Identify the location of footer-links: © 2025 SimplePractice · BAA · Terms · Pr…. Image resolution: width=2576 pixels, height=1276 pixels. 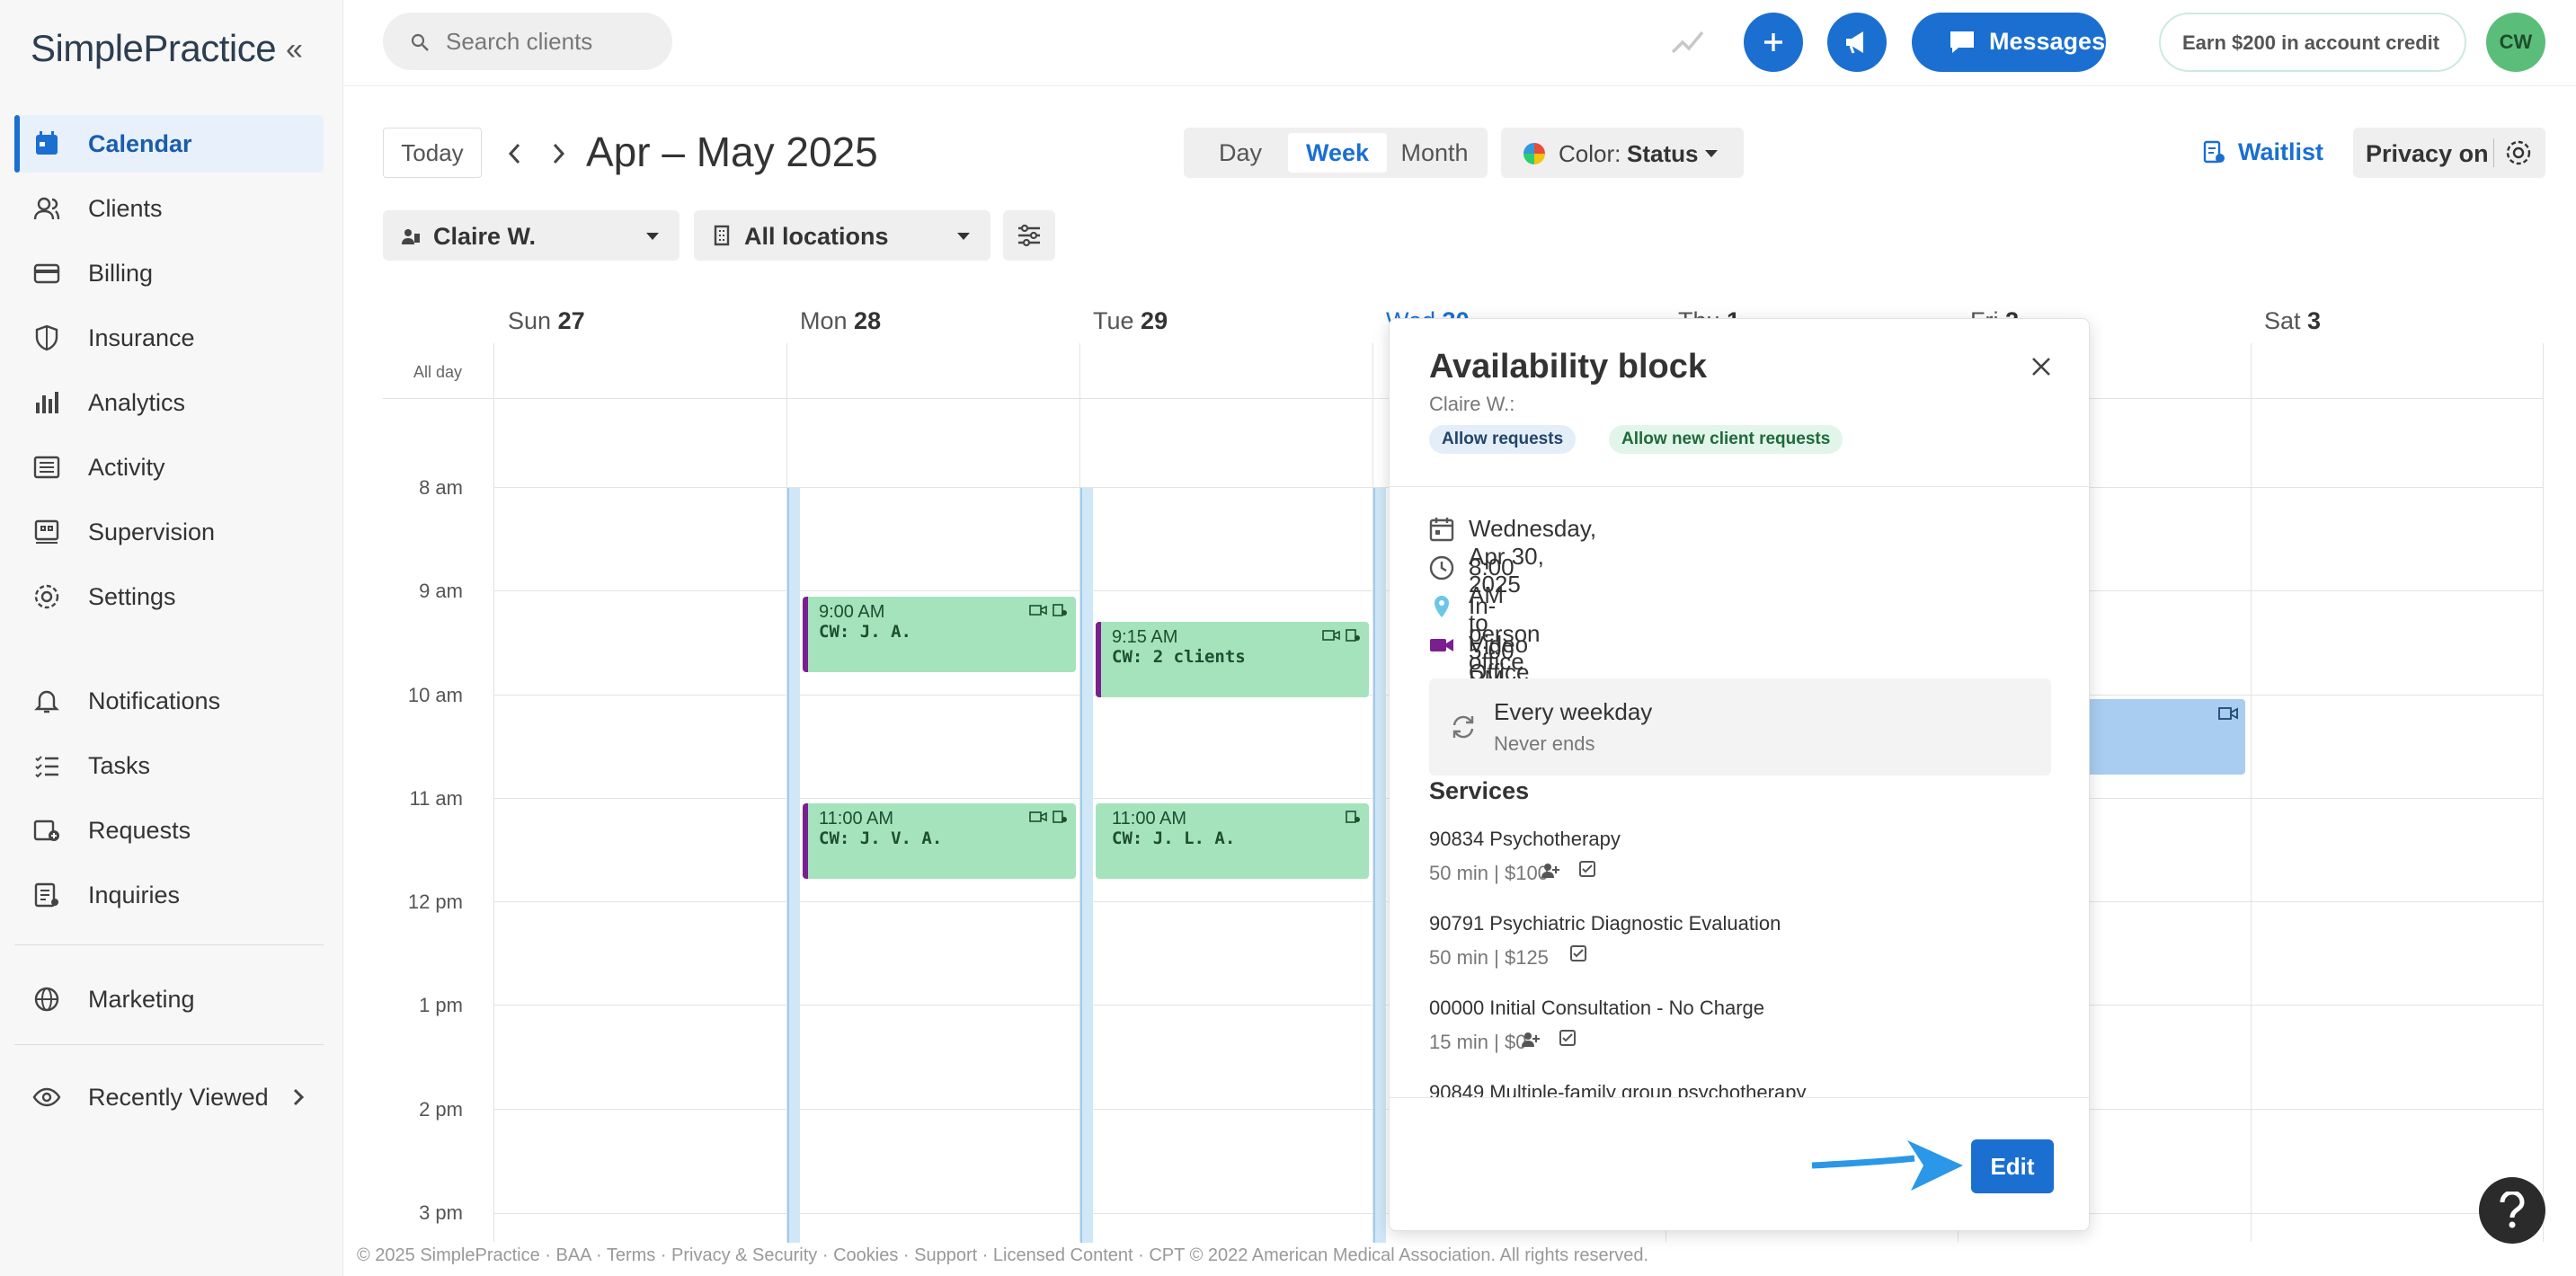
(1002, 1255).